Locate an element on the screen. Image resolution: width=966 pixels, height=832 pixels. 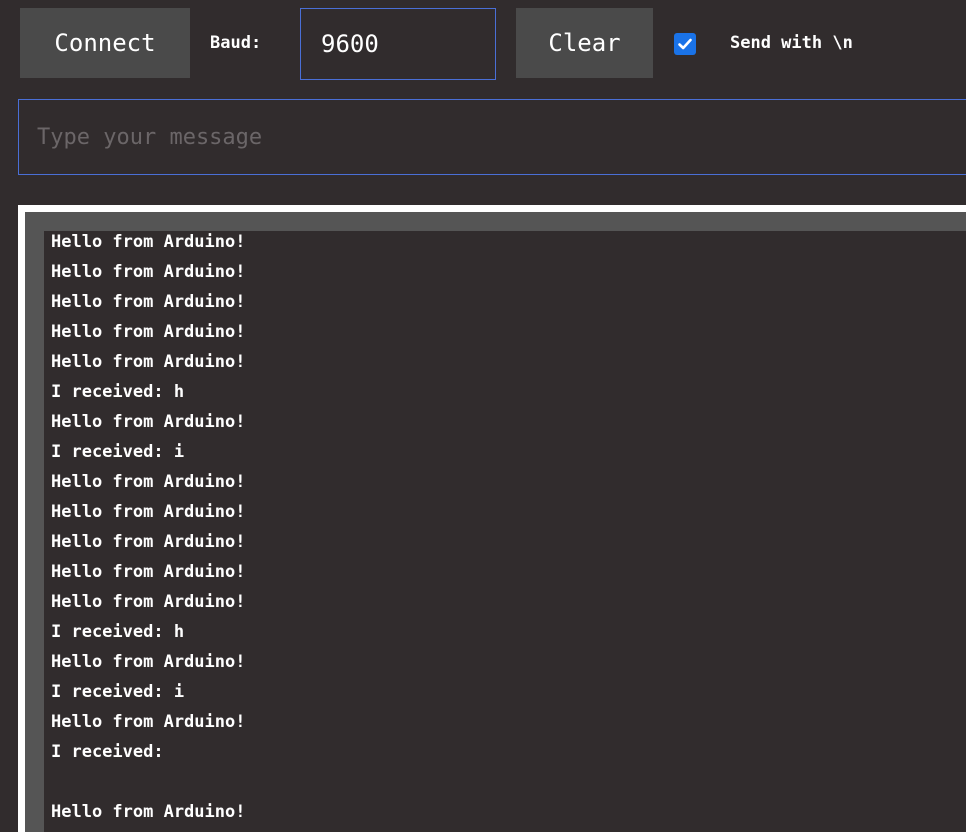
console-line is located at coordinates (505, 782).